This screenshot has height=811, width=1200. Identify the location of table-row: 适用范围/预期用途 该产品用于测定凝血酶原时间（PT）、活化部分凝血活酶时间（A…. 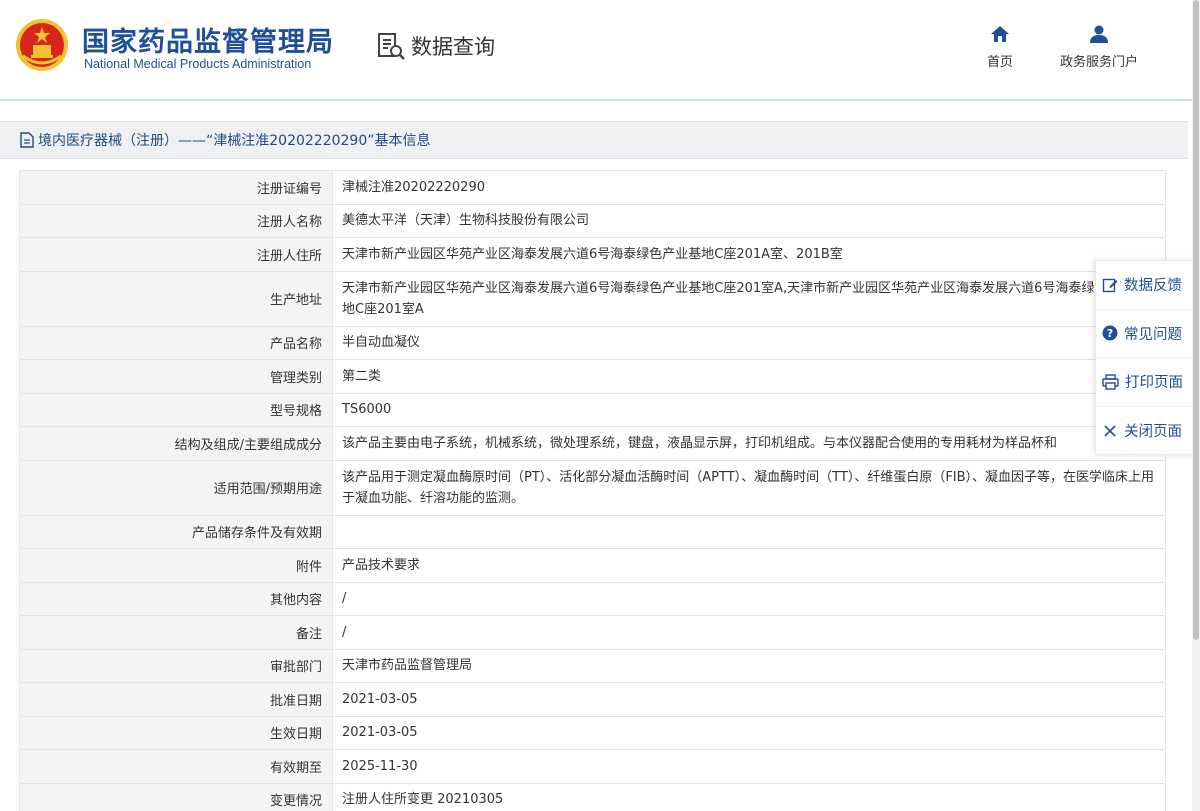
(592, 487).